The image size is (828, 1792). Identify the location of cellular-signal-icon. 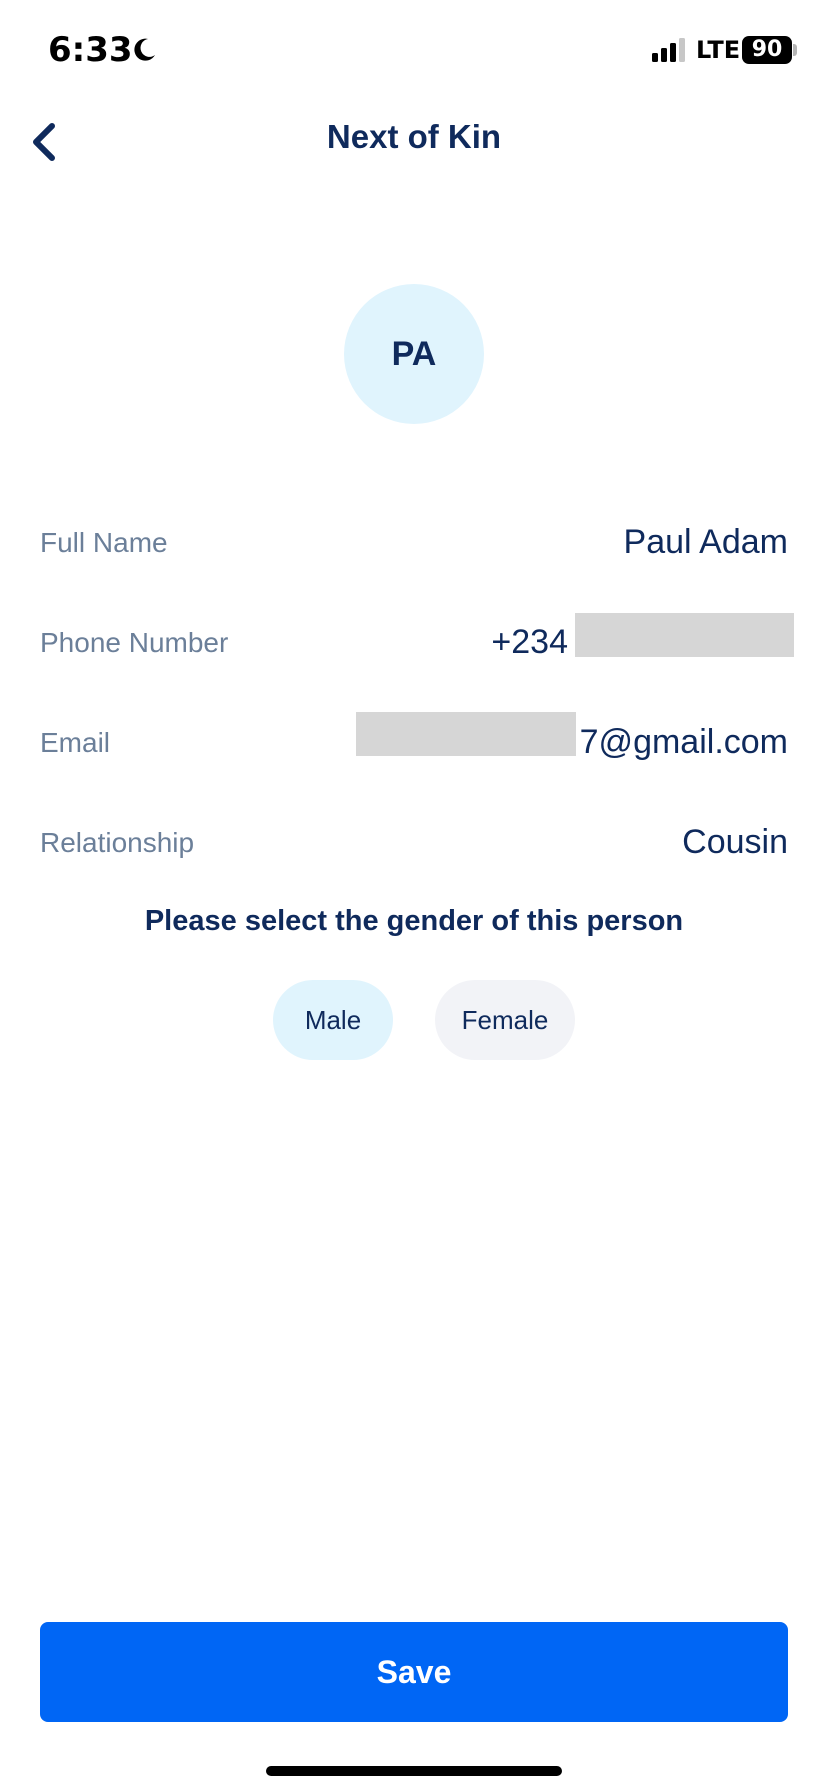
(668, 50).